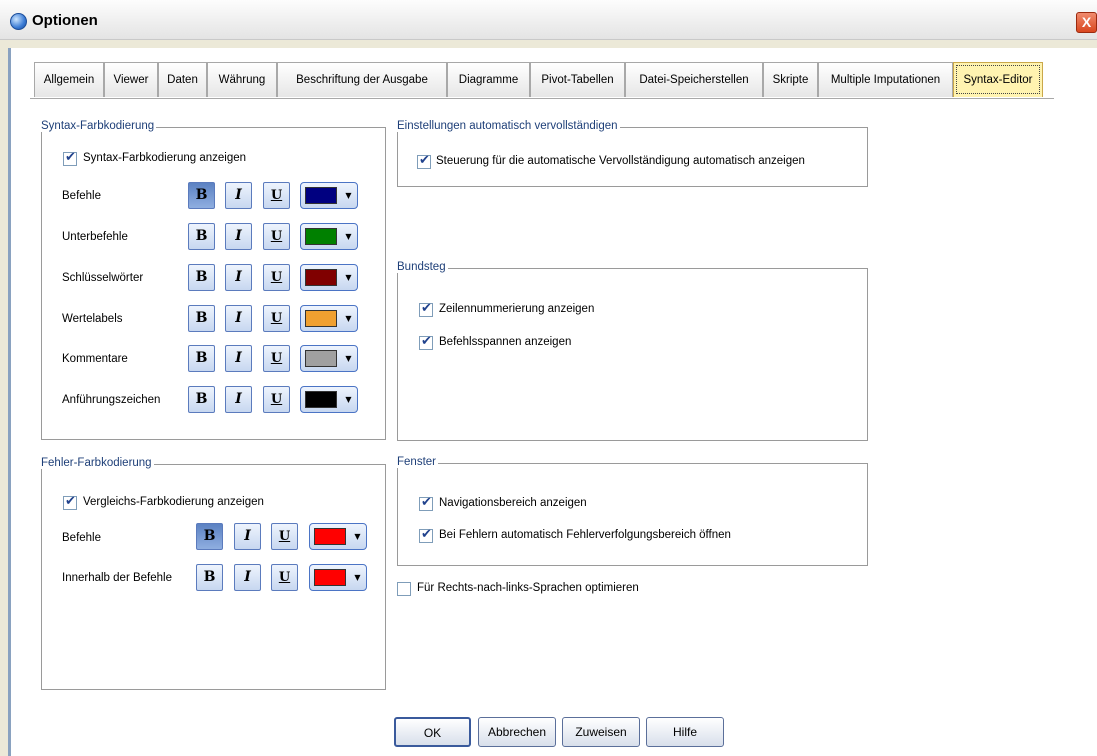  What do you see at coordinates (70, 502) in the screenshot?
I see `error-coloring-checkbox` at bounding box center [70, 502].